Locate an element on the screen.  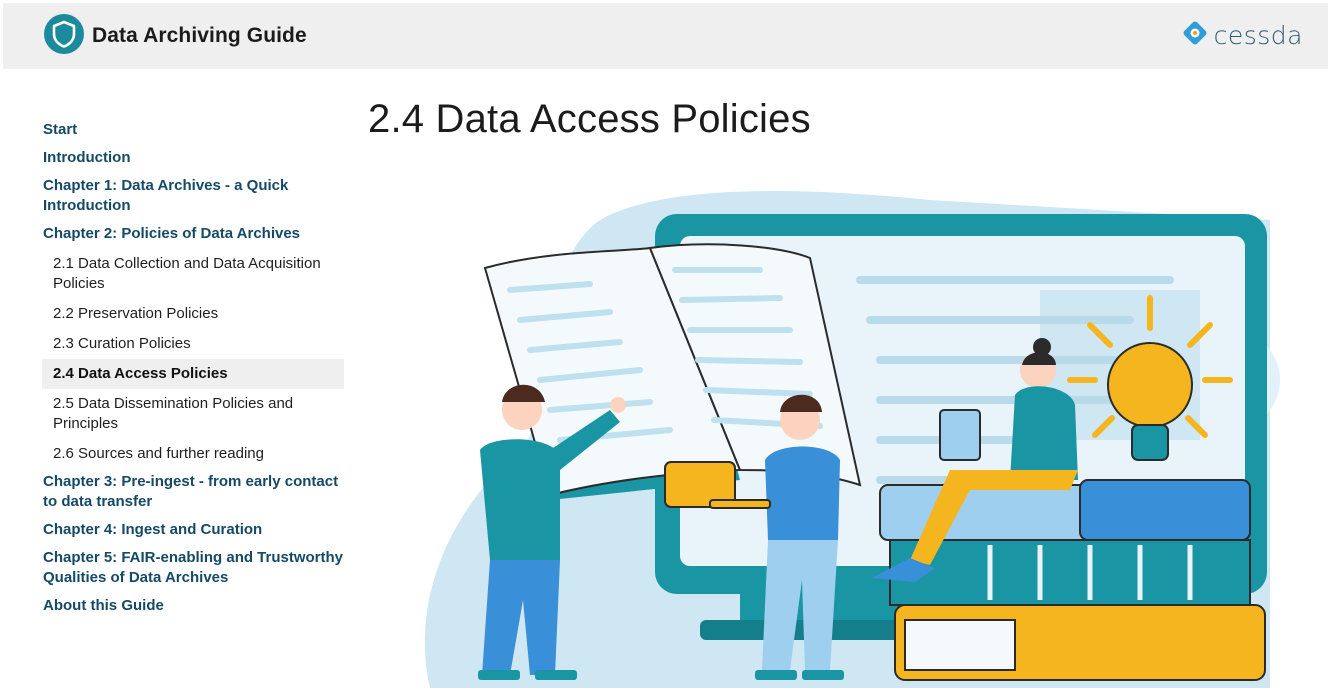
nav-about: About this Guide is located at coordinates (193, 607).